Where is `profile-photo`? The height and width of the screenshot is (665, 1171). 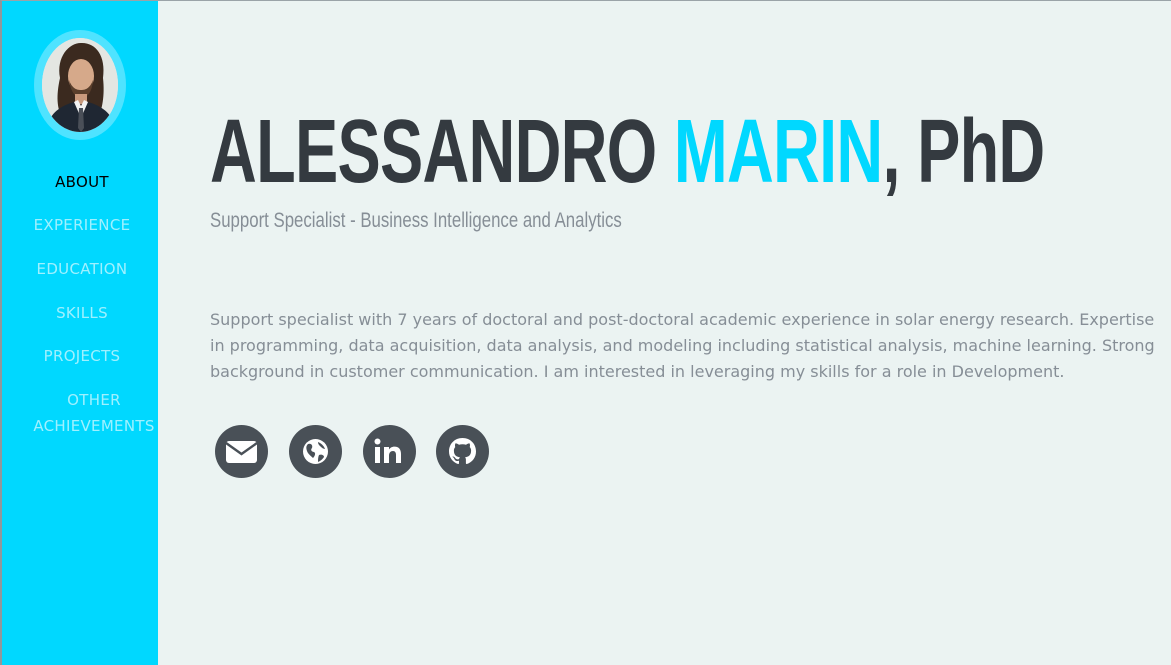
profile-photo is located at coordinates (80, 85).